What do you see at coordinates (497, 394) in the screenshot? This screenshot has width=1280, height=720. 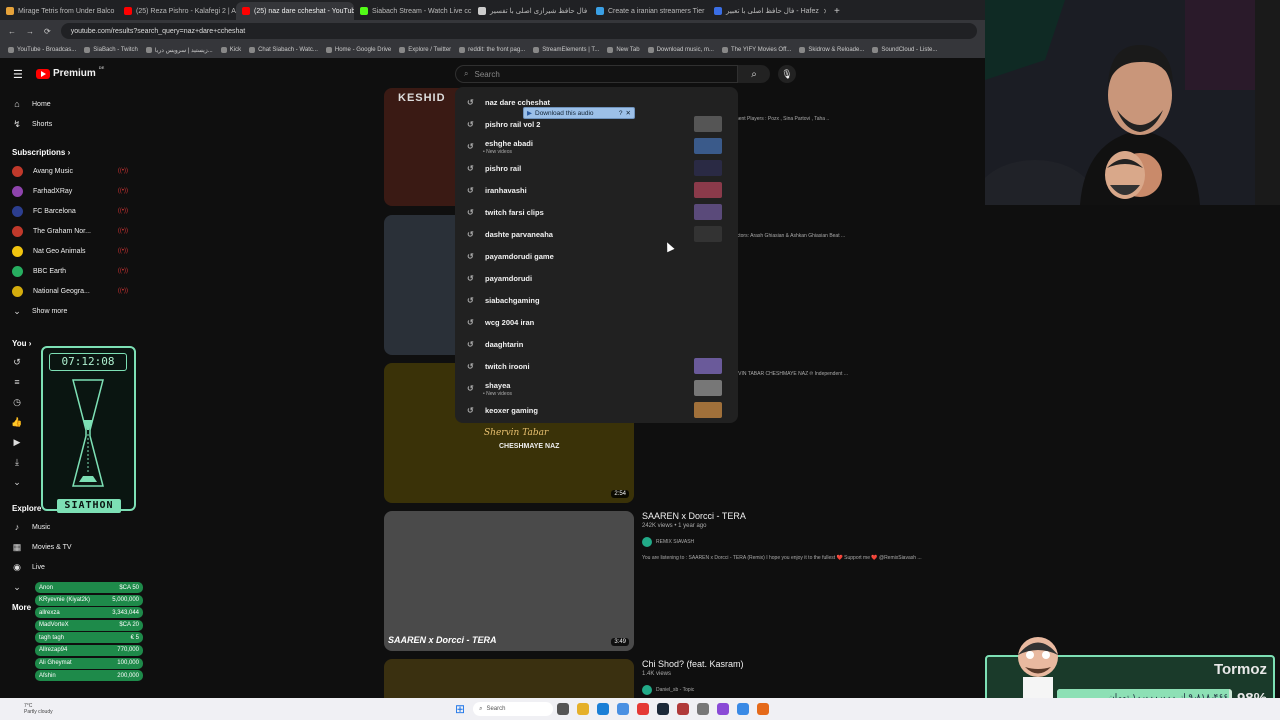 I see `suggestion-subtext: • New videos` at bounding box center [497, 394].